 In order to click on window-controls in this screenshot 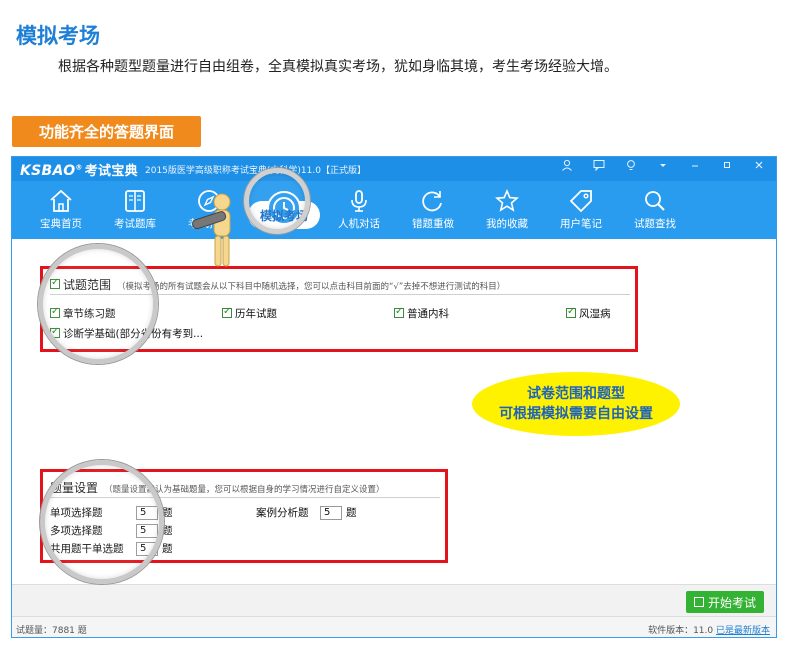, I will do `click(663, 166)`.